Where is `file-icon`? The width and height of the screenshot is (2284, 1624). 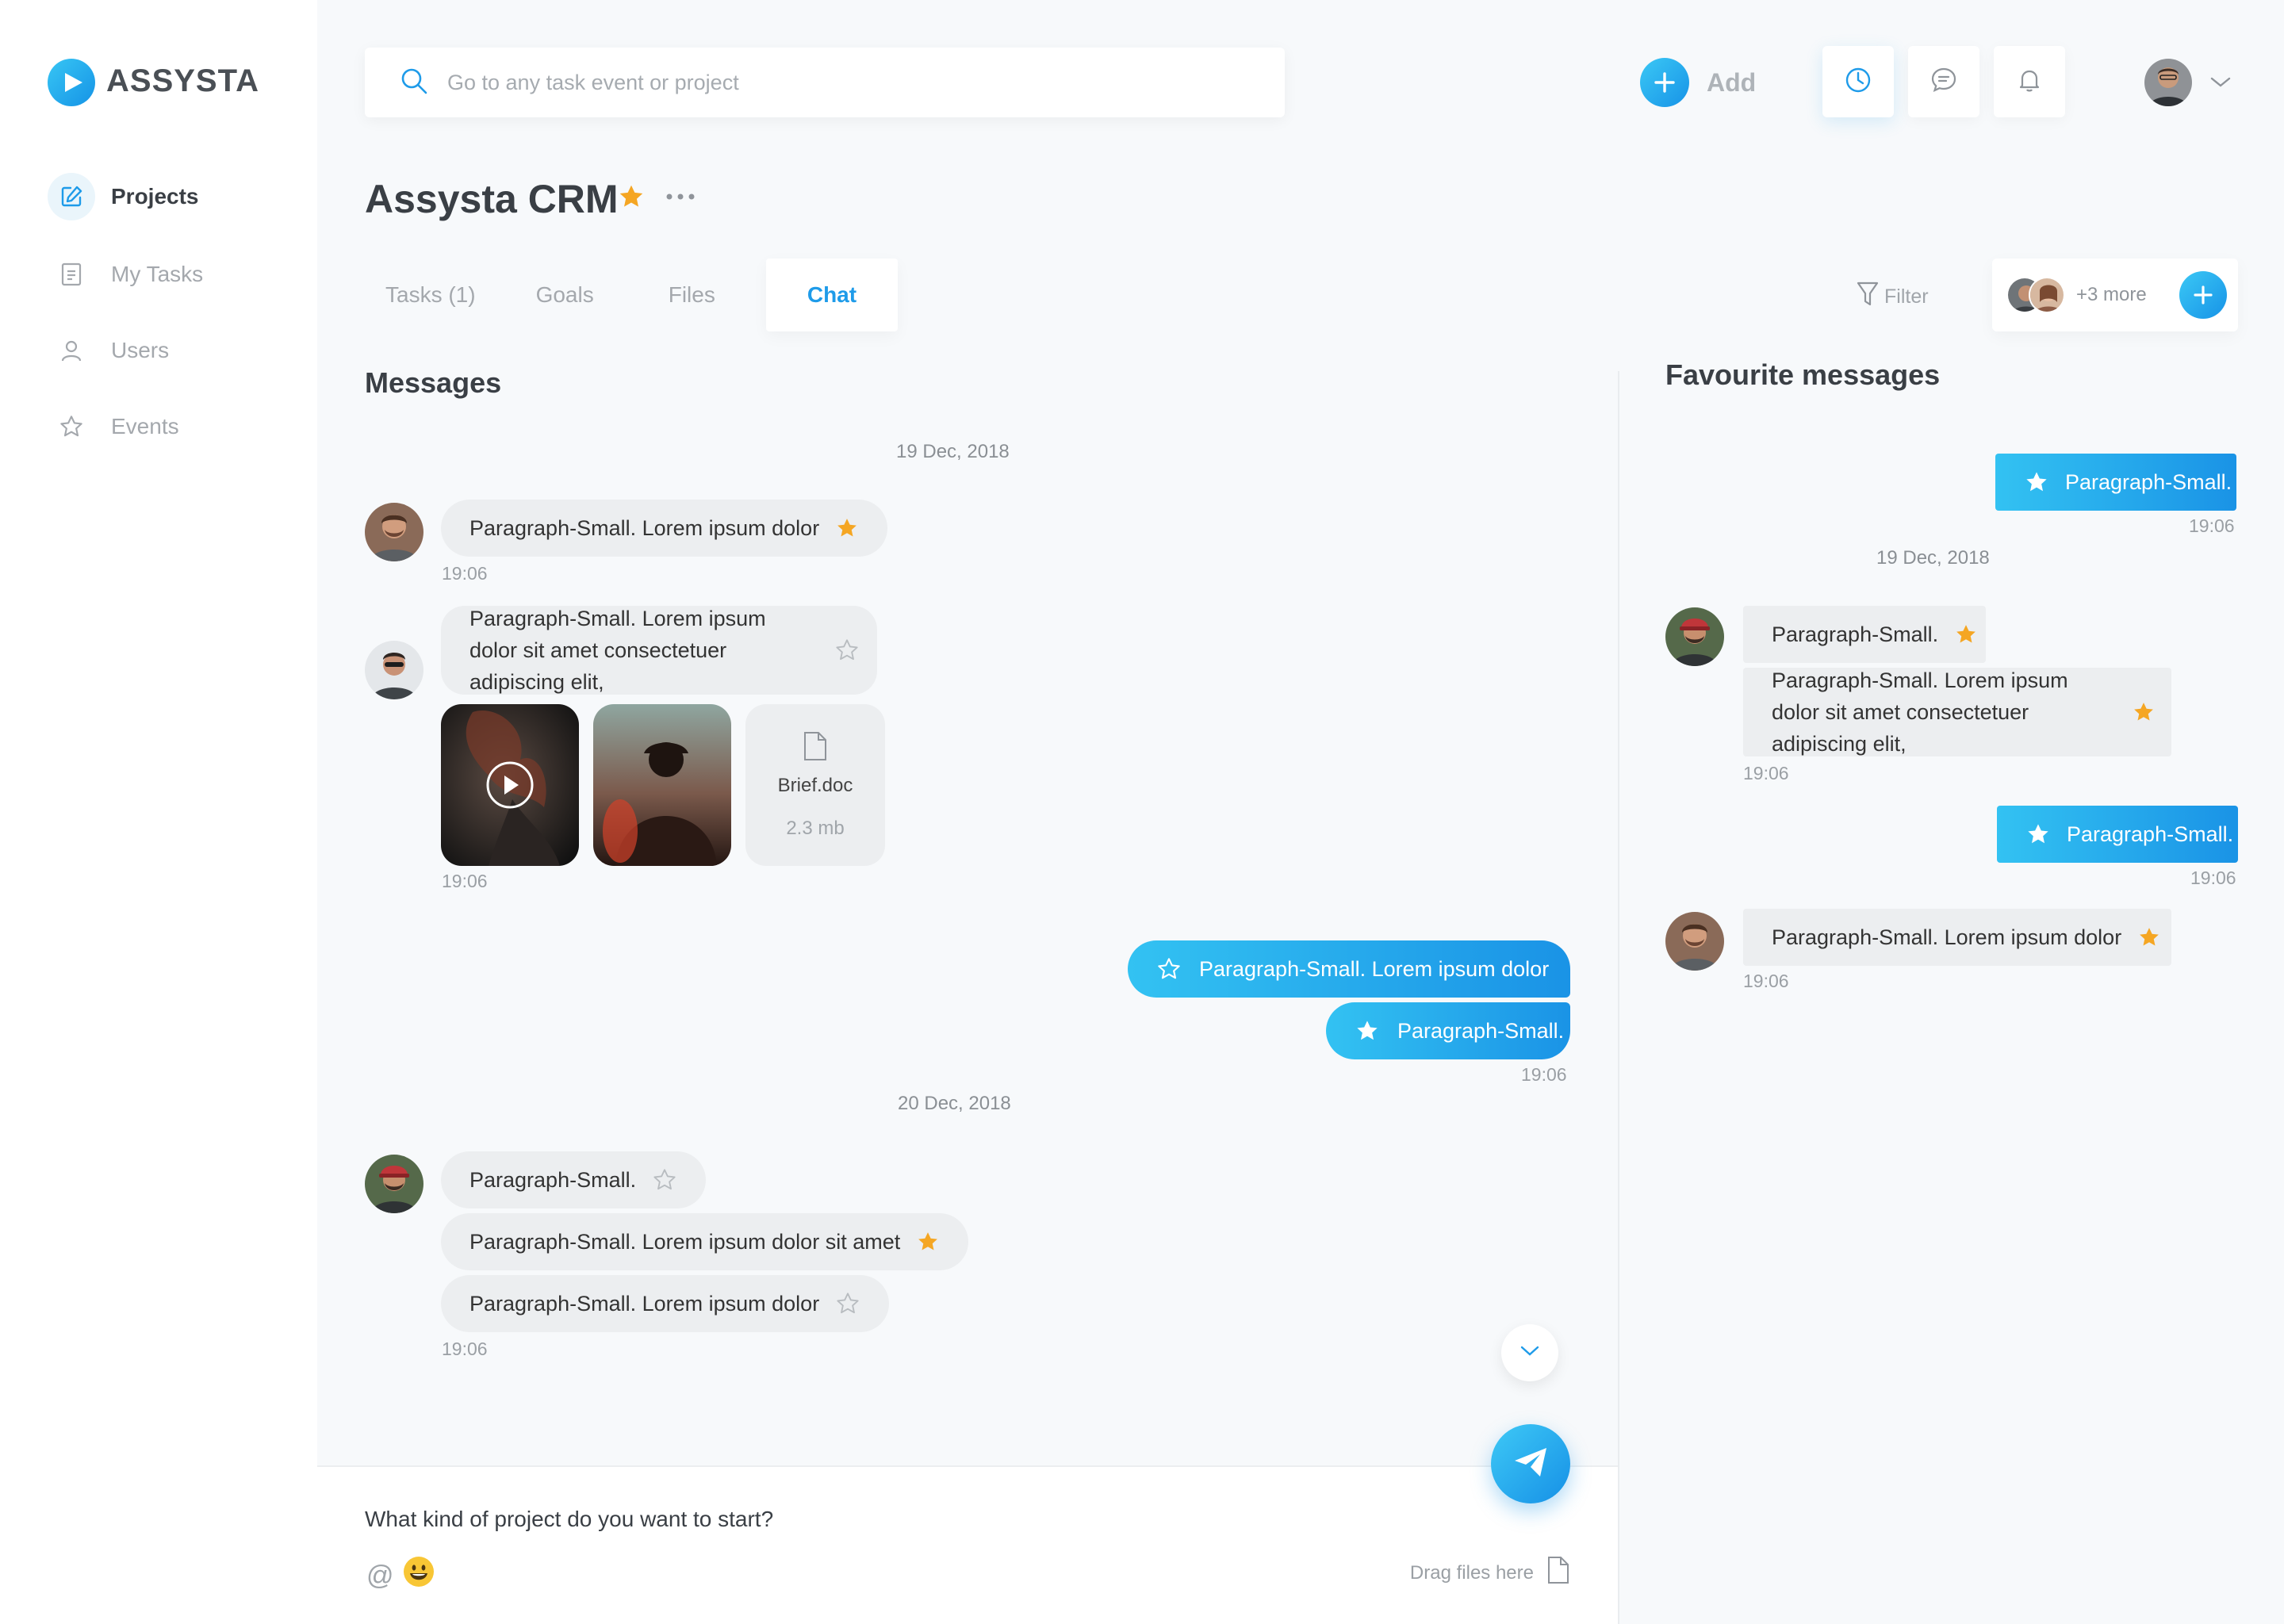 file-icon is located at coordinates (1558, 1573).